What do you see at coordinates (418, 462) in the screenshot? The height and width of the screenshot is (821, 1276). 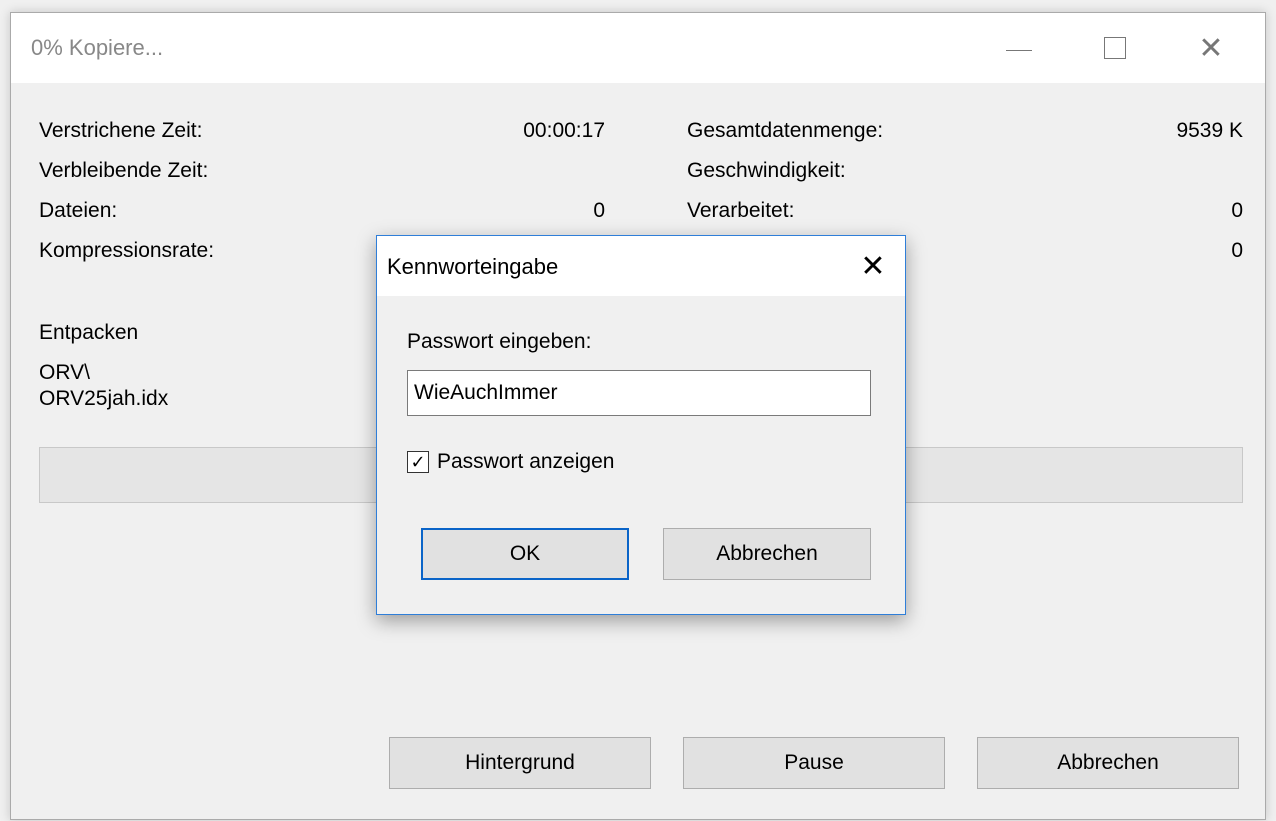 I see `show-password-checkbox: ✓` at bounding box center [418, 462].